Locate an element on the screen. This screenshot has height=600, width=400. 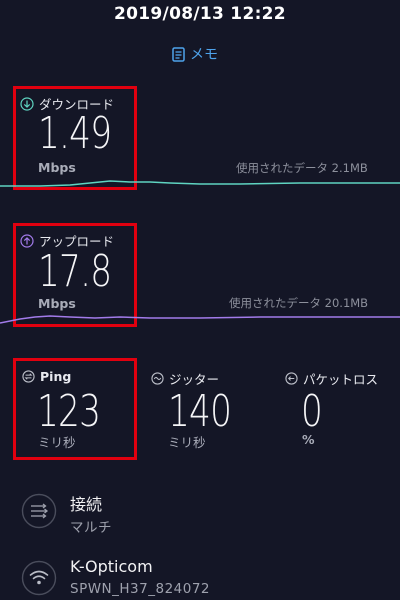
memo-icon is located at coordinates (178, 54).